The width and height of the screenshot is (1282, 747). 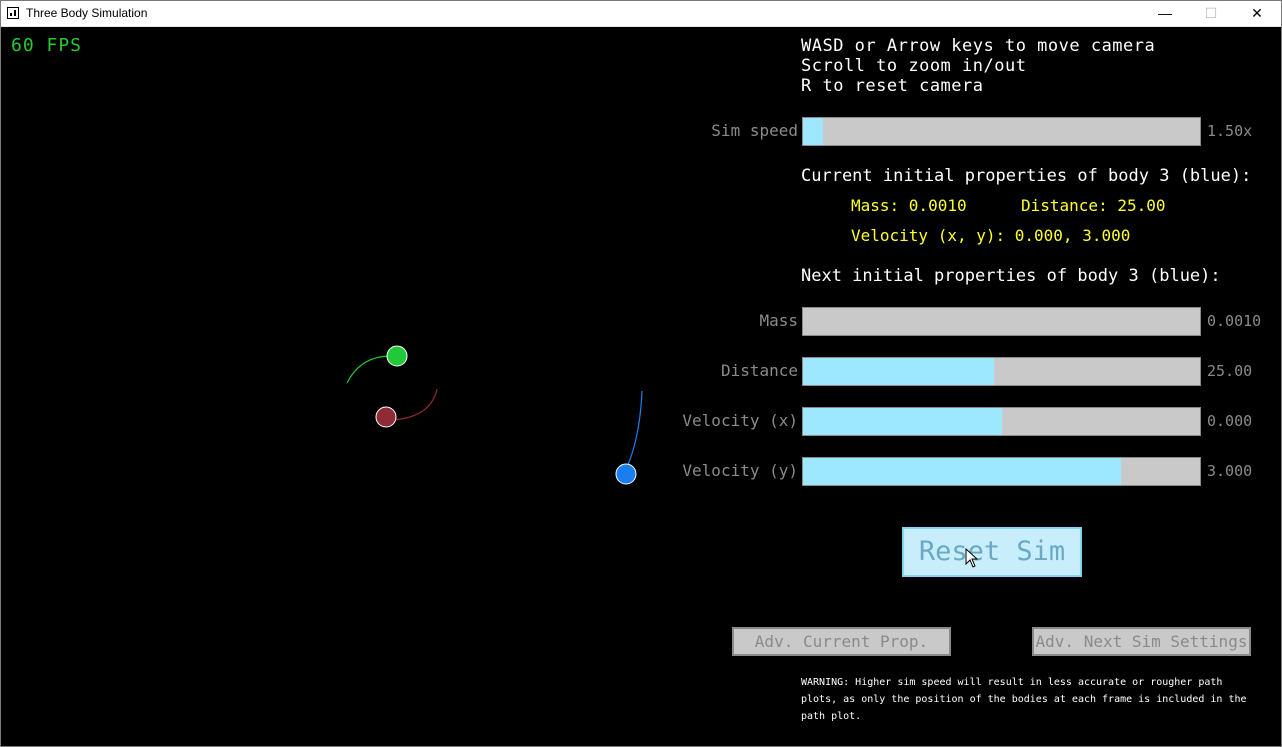 What do you see at coordinates (909, 205) in the screenshot?
I see `current-mass: Mass: 0.0010` at bounding box center [909, 205].